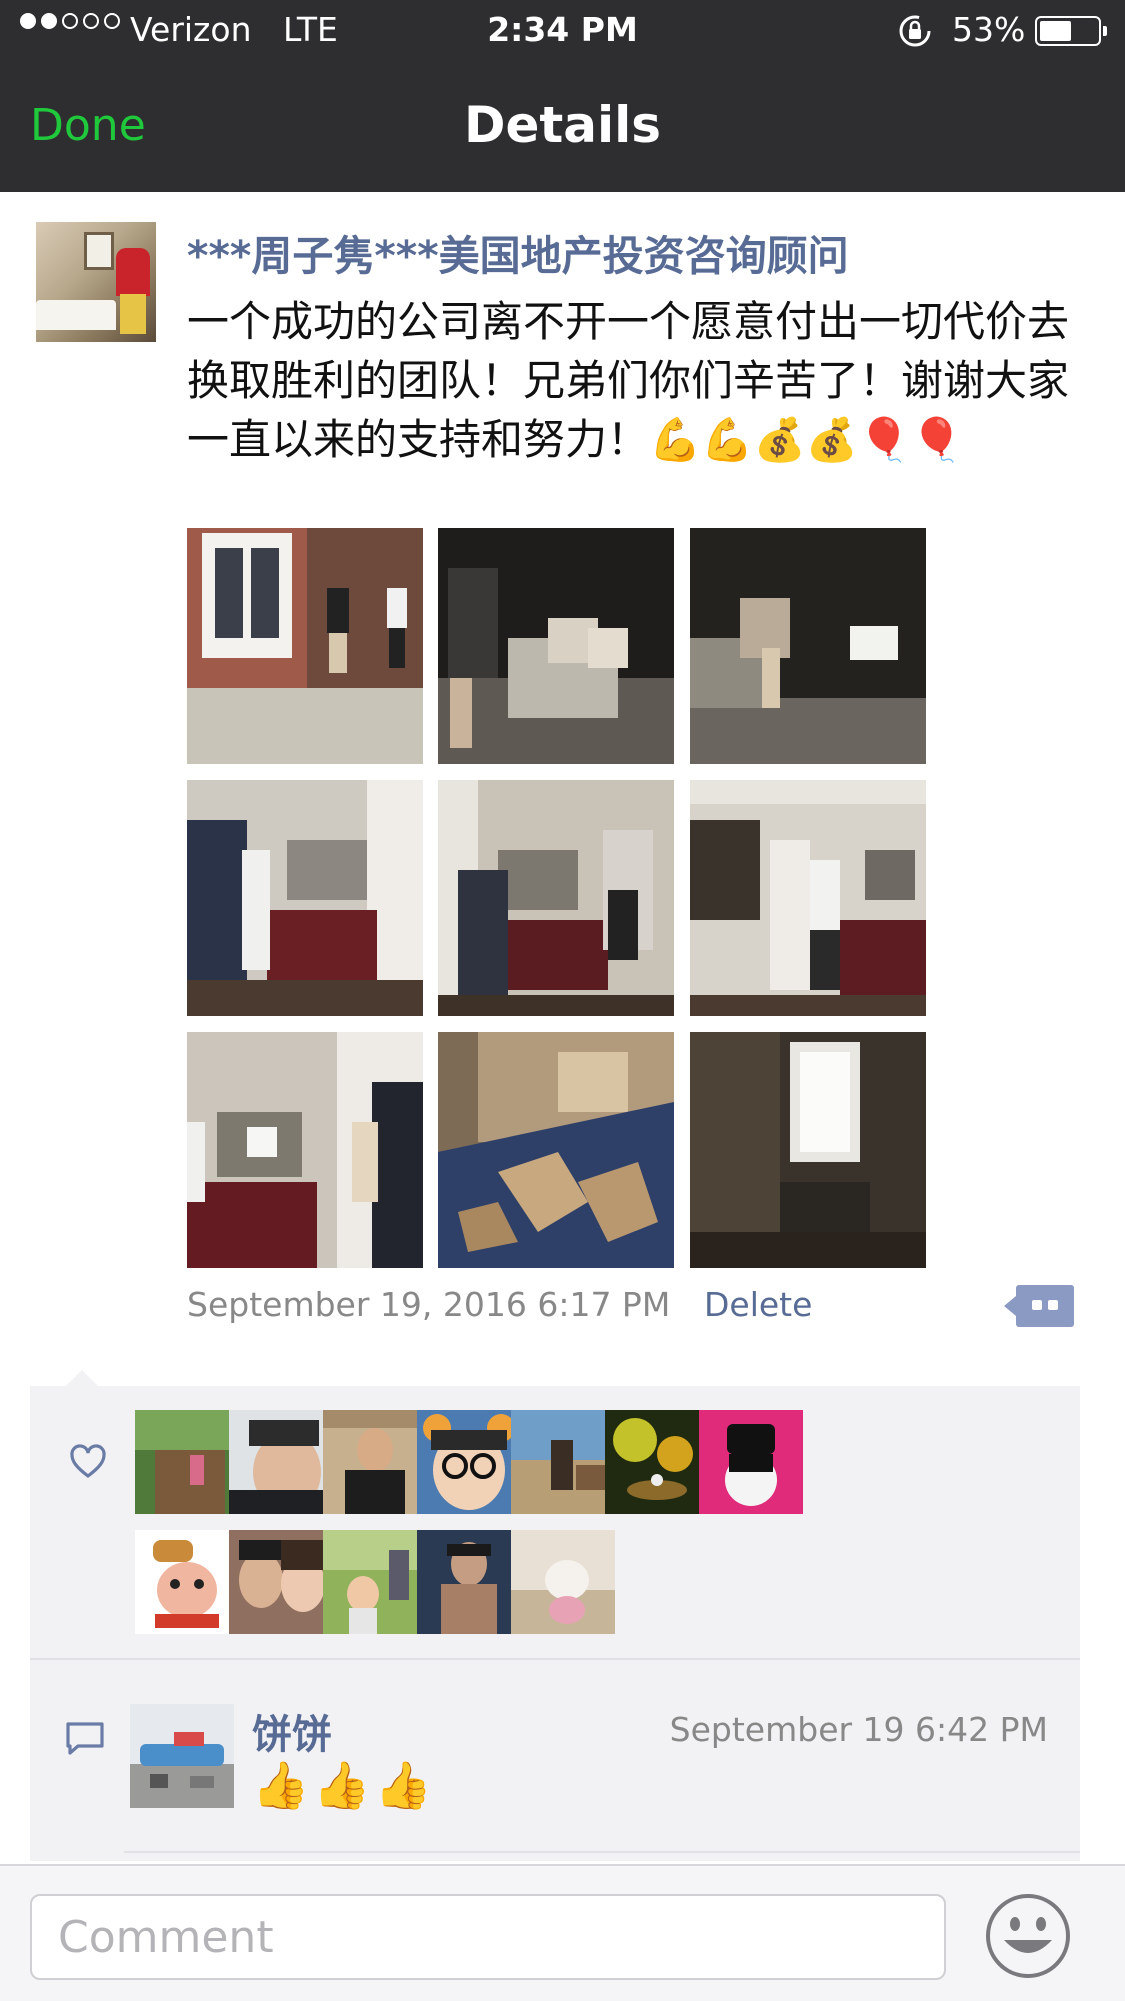 The height and width of the screenshot is (2001, 1125). I want to click on comment-composer, so click(562, 1932).